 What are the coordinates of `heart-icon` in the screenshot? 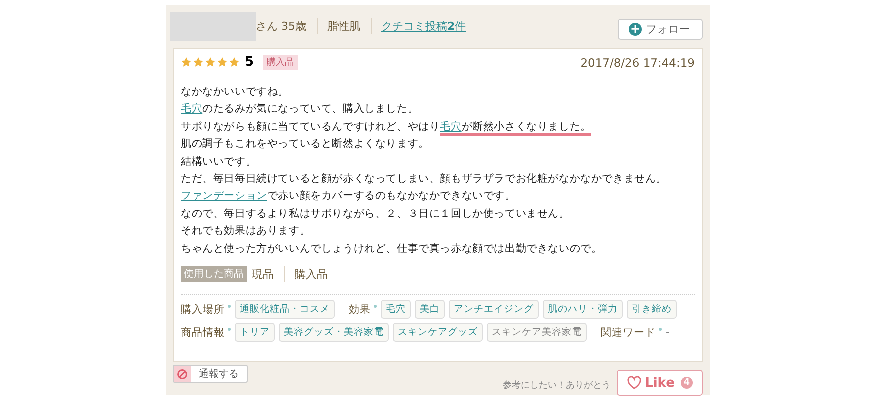 It's located at (634, 383).